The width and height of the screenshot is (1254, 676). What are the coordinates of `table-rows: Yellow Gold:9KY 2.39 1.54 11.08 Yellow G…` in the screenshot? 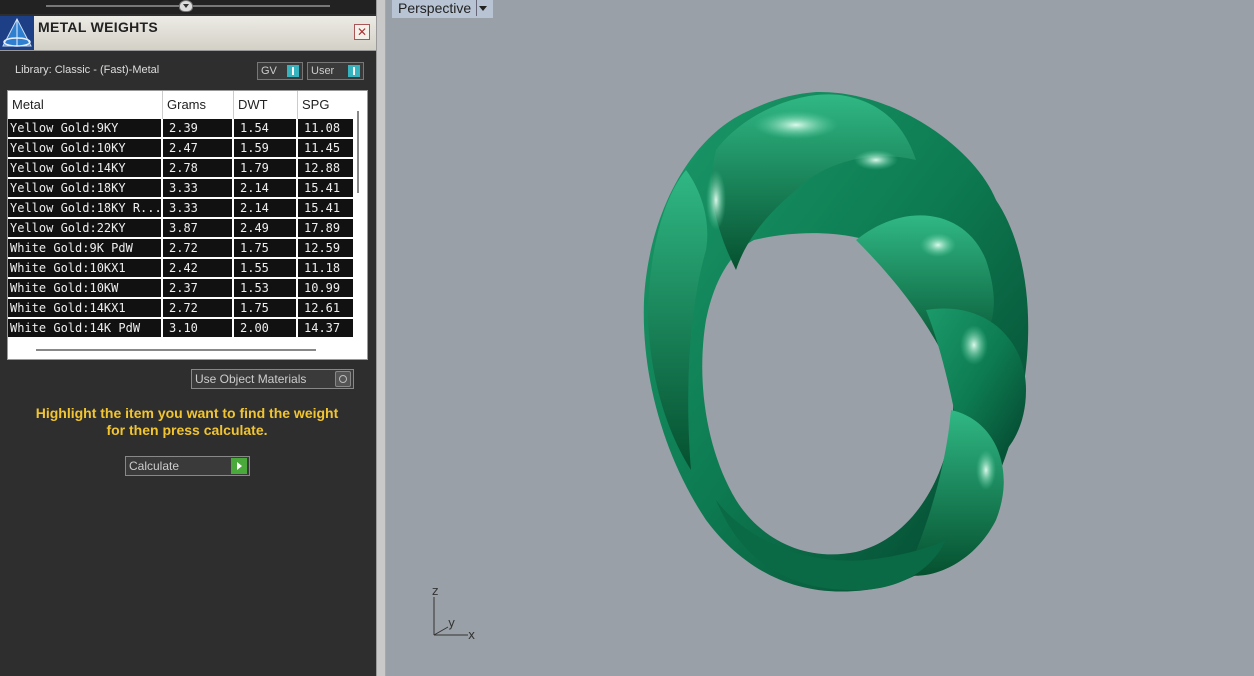 It's located at (180, 229).